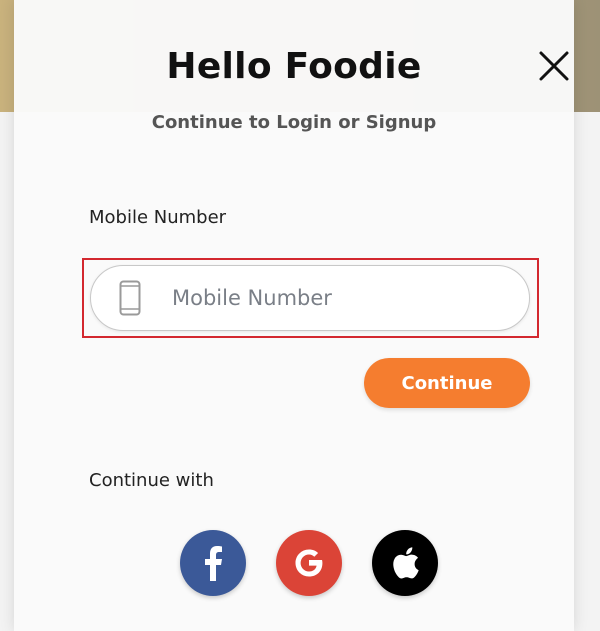 The height and width of the screenshot is (631, 600). Describe the element at coordinates (151, 480) in the screenshot. I see `continue-with-label: Continue with` at that location.